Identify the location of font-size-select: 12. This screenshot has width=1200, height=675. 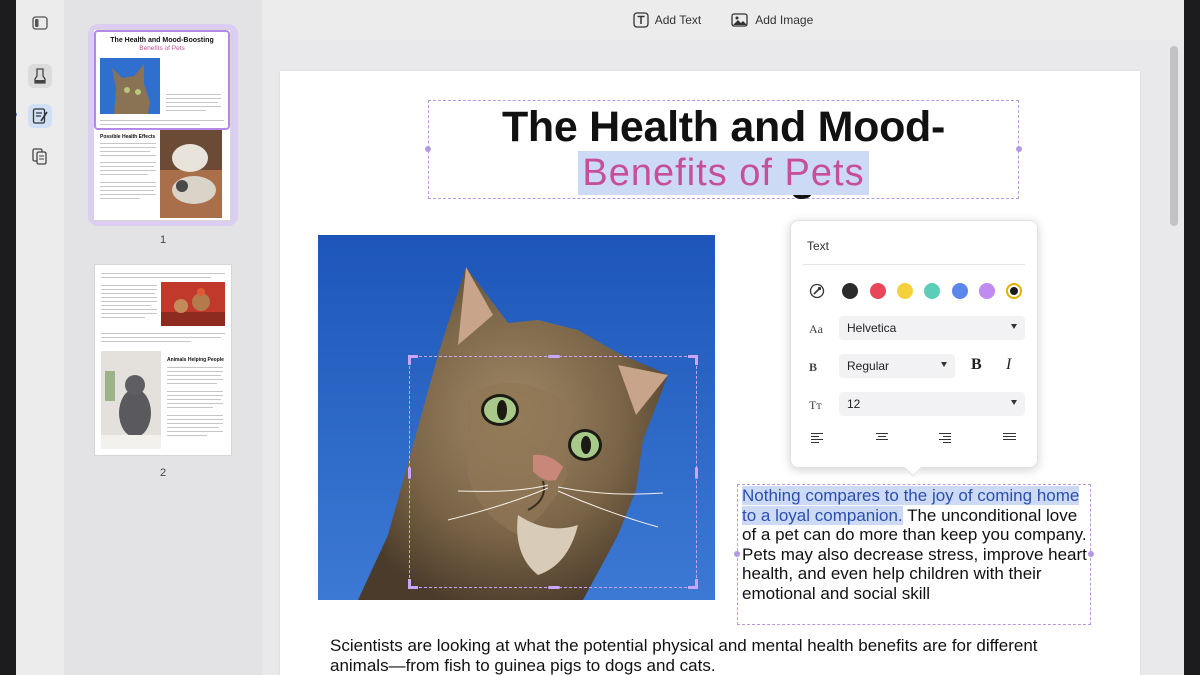
(932, 404).